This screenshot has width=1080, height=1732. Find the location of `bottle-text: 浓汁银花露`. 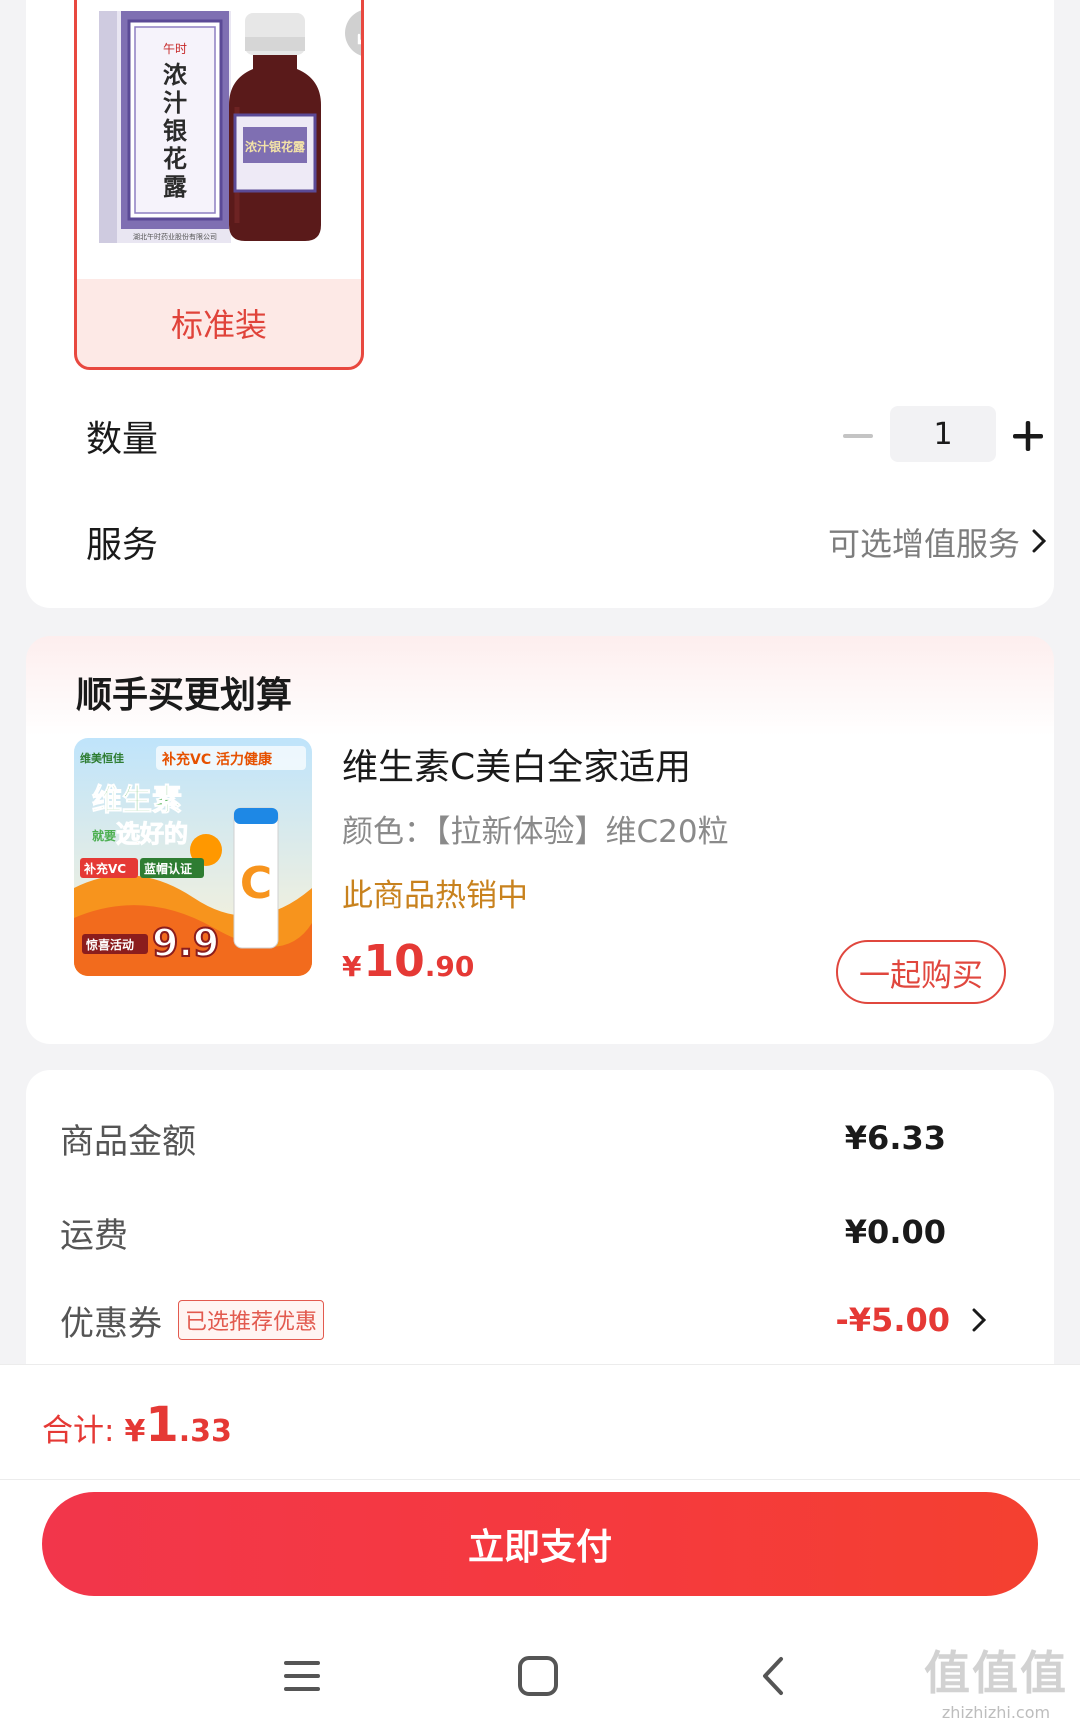

bottle-text: 浓汁银花露 is located at coordinates (275, 146).